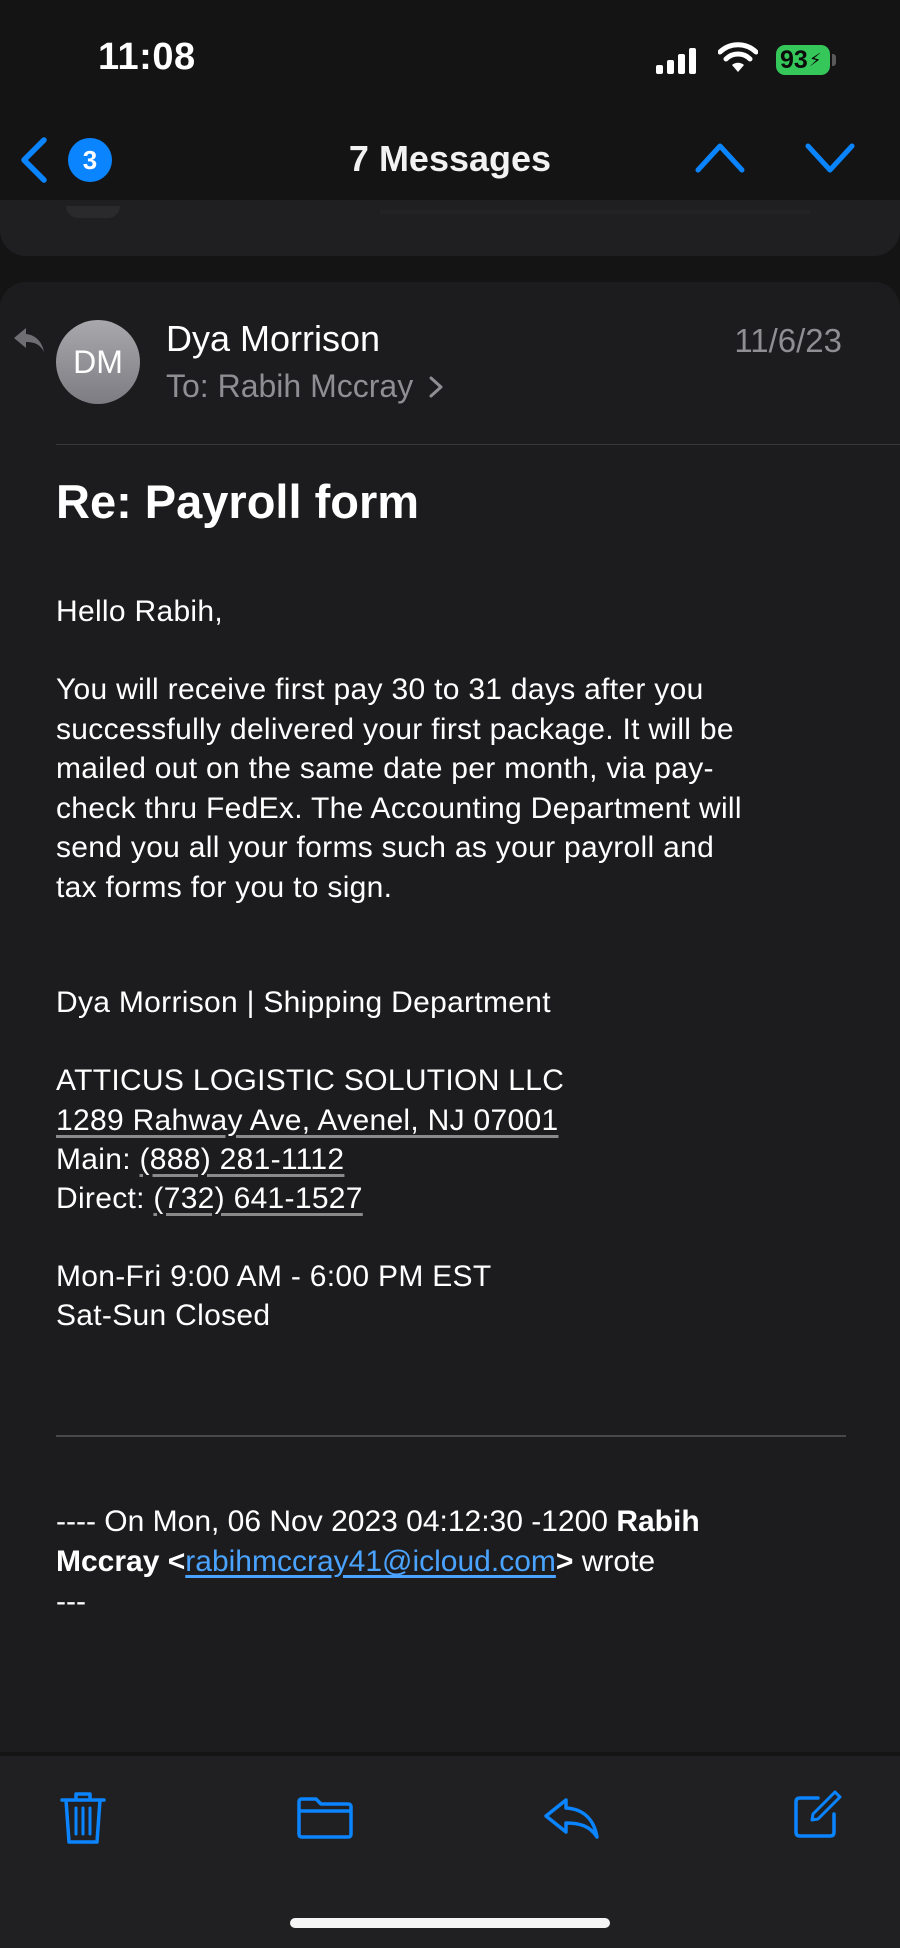  Describe the element at coordinates (29, 340) in the screenshot. I see `reply-indicator-icon` at that location.